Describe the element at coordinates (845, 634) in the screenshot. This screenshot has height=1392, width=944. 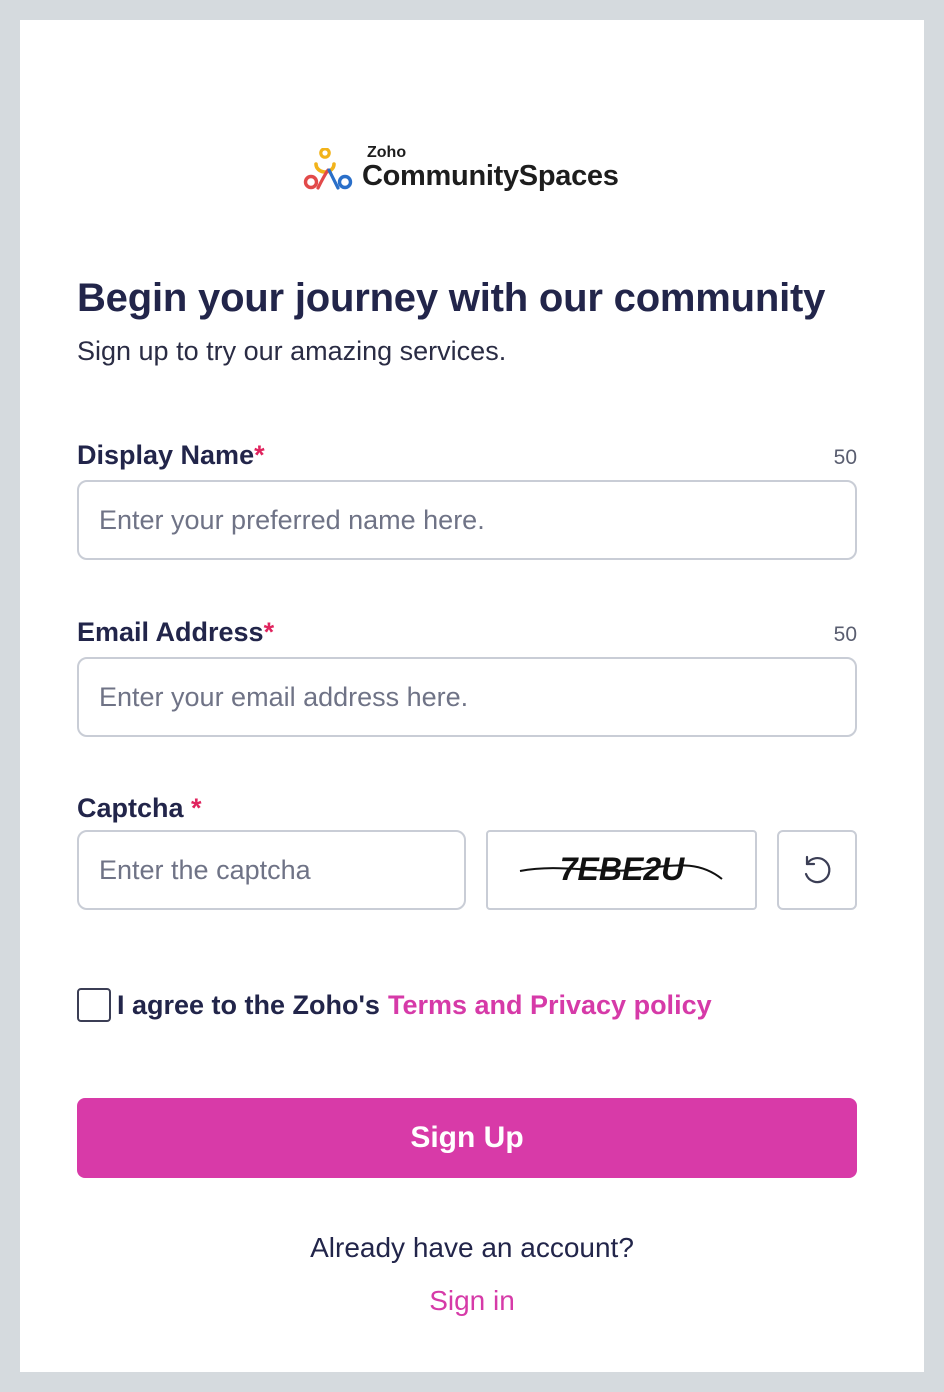
I see `email-char-counter: 50` at that location.